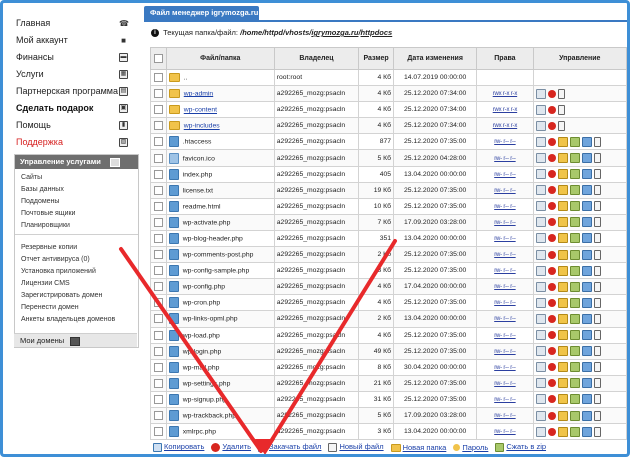  What do you see at coordinates (216, 270) in the screenshot?
I see `file-name: wp-config-sample.php` at bounding box center [216, 270].